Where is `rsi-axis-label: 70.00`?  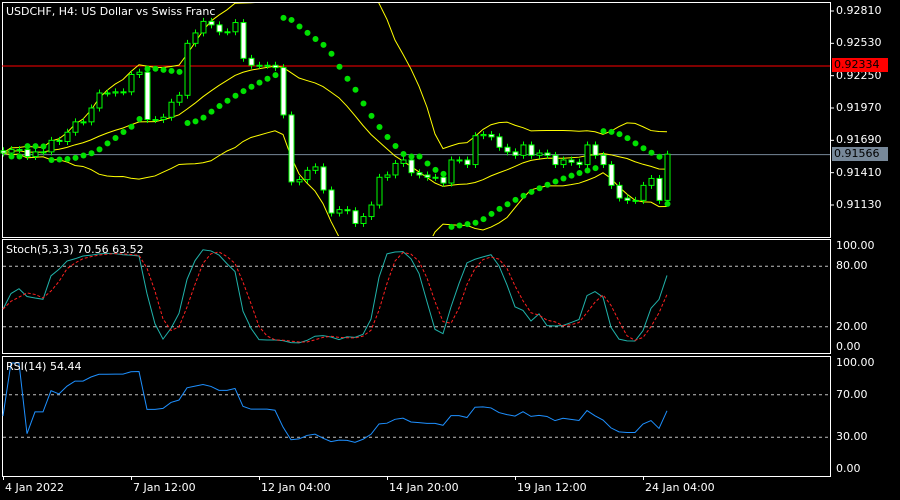 rsi-axis-label: 70.00 is located at coordinates (852, 394).